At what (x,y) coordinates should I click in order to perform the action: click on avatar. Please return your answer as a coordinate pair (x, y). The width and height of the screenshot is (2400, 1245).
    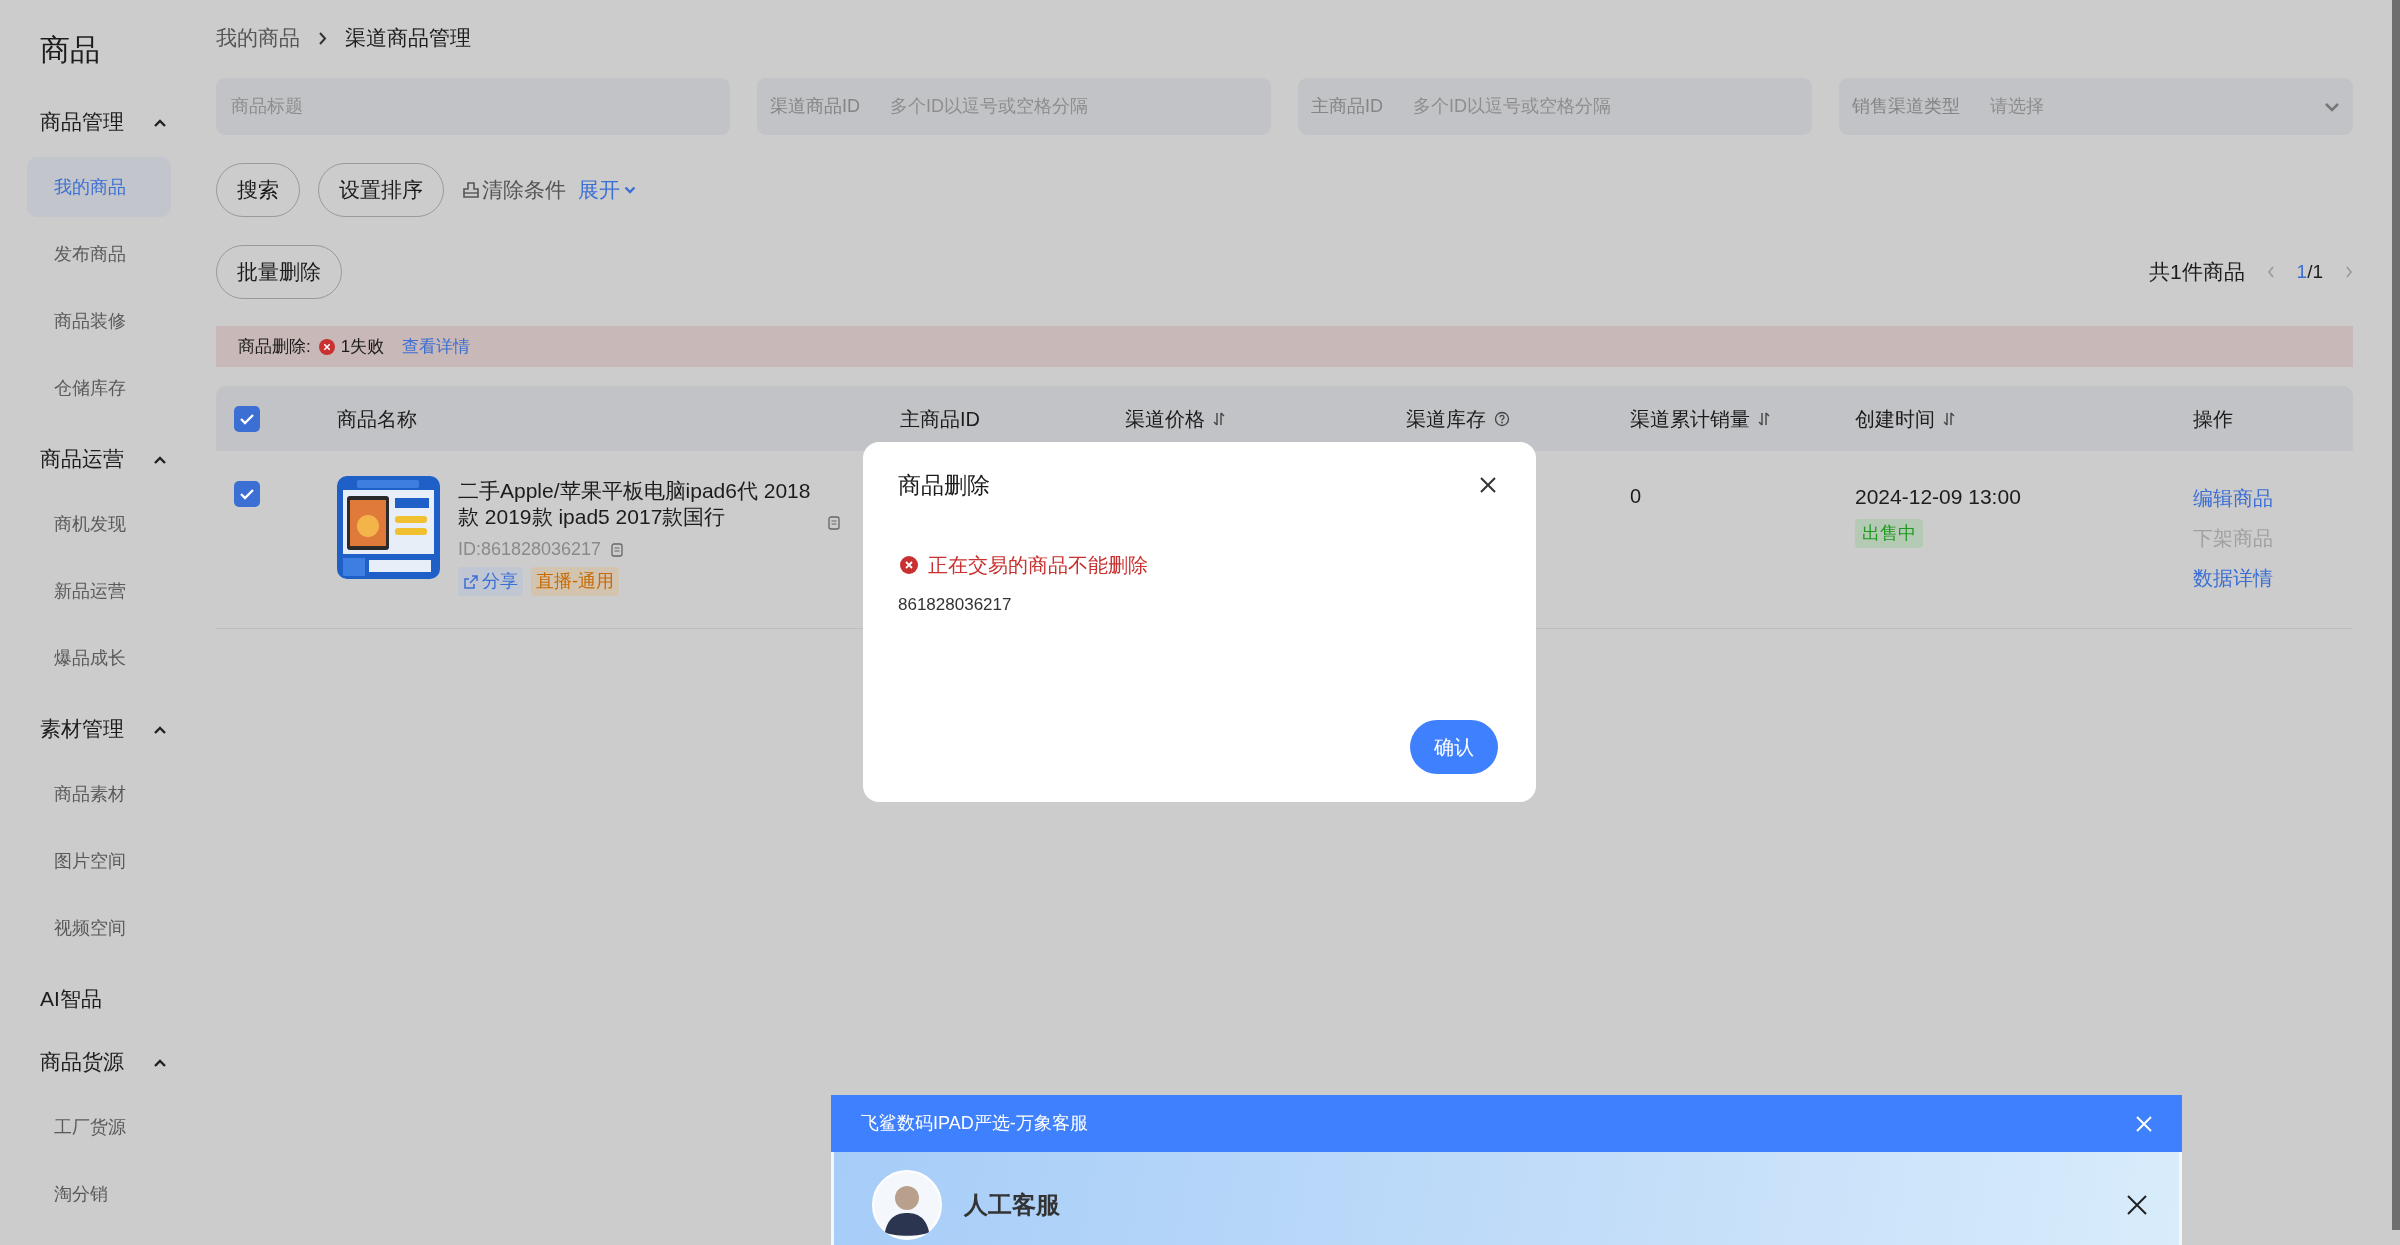
    Looking at the image, I should click on (907, 1204).